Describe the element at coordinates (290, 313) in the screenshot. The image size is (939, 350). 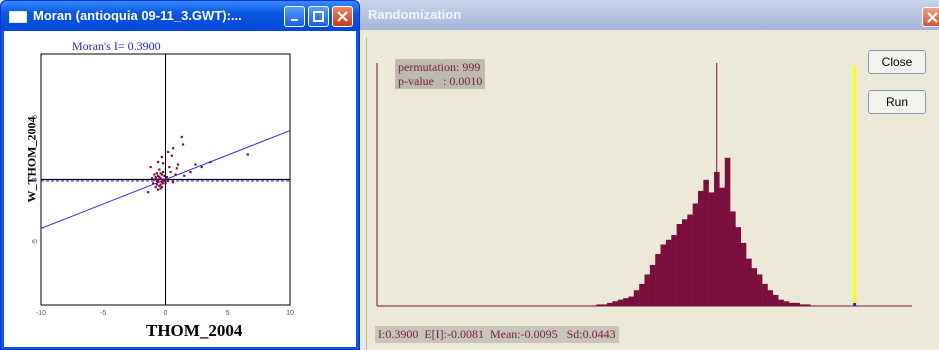
I see `x-tick-label: 10` at that location.